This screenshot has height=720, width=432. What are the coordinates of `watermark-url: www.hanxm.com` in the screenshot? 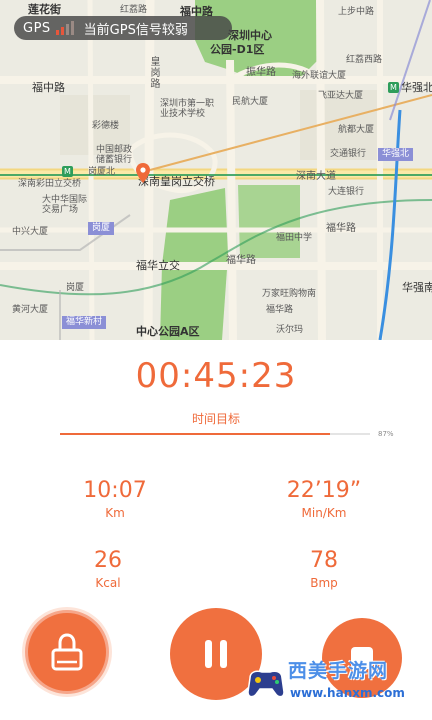 It's located at (347, 693).